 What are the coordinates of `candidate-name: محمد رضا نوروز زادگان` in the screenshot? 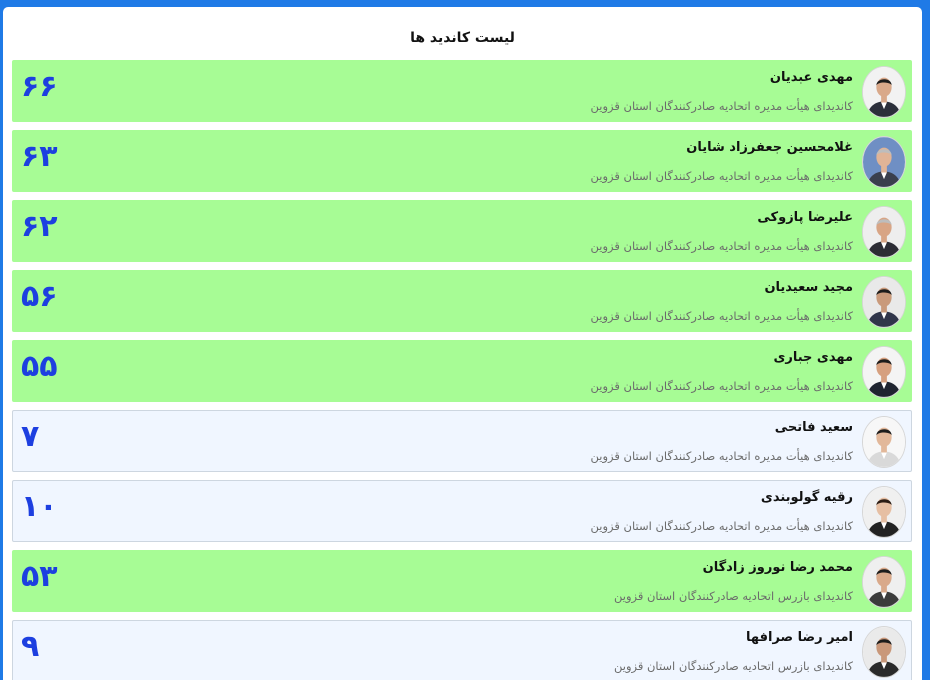 It's located at (777, 567).